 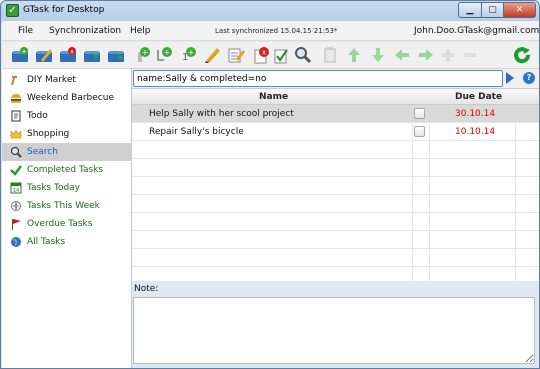 I want to click on edit-note-icon, so click(x=236, y=55).